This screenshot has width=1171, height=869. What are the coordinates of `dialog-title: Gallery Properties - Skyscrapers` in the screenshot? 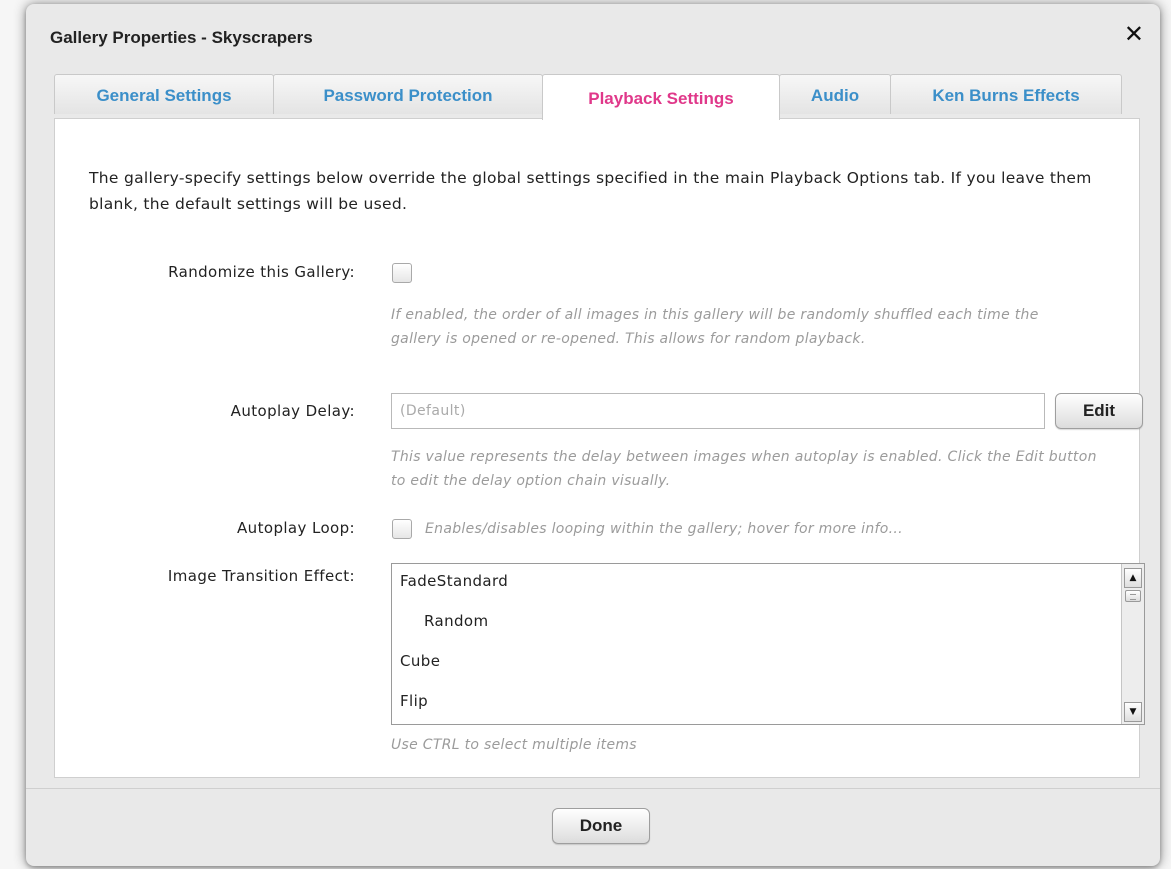 It's located at (181, 37).